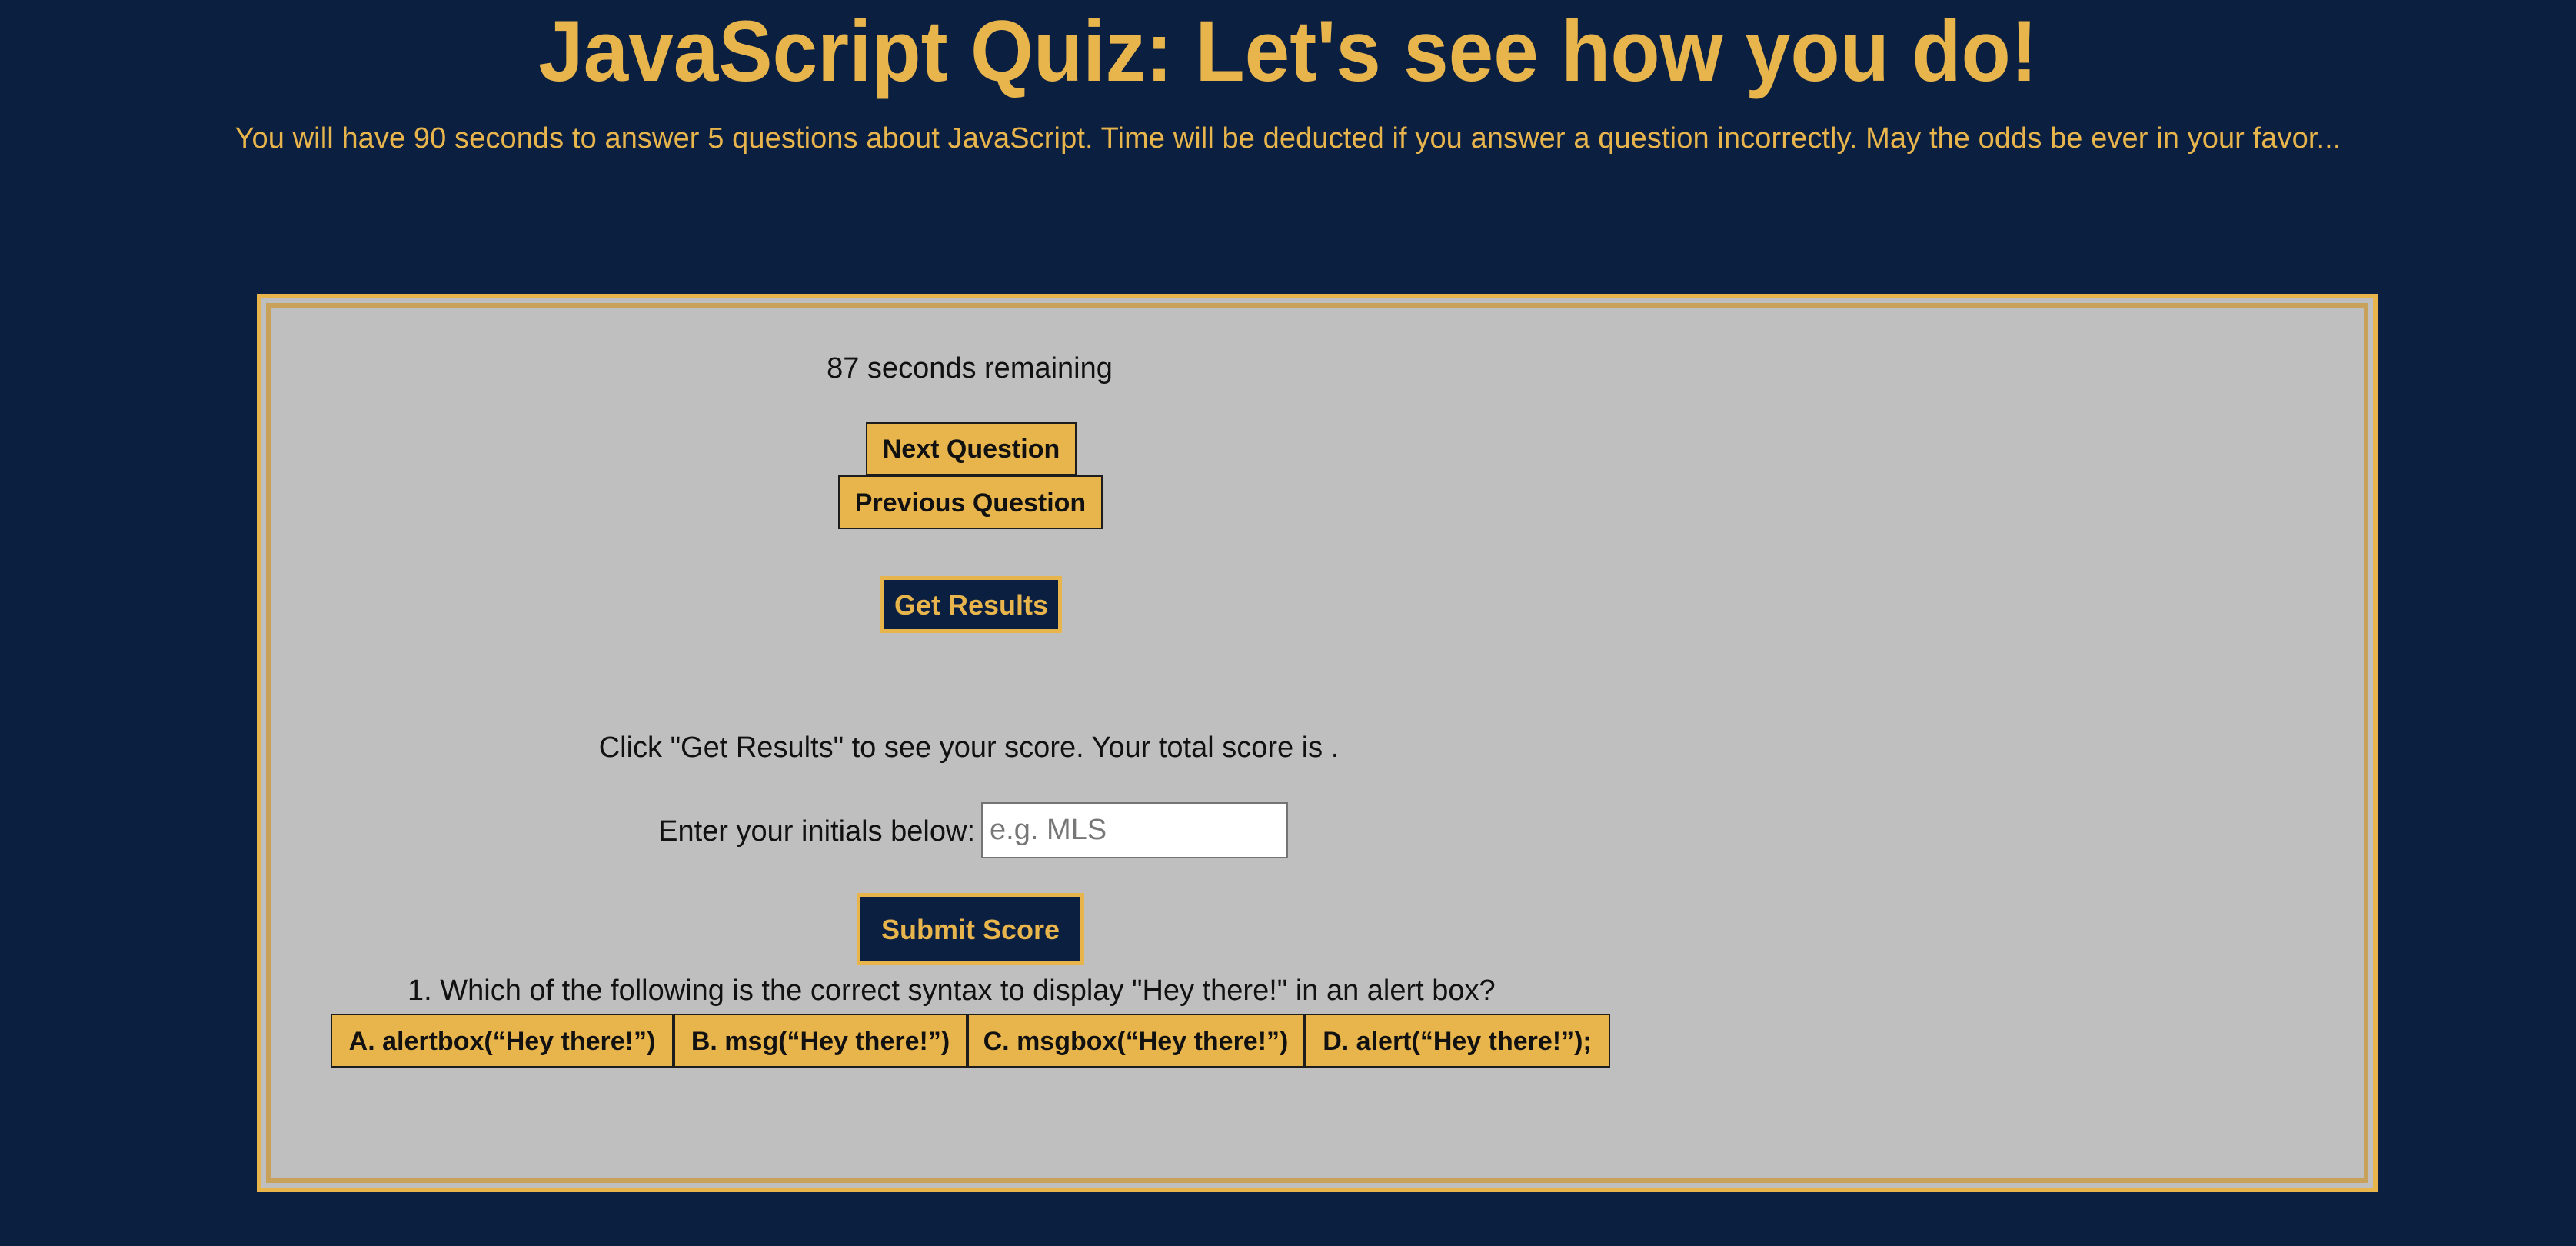  I want to click on get-results-button: Get Results, so click(971, 604).